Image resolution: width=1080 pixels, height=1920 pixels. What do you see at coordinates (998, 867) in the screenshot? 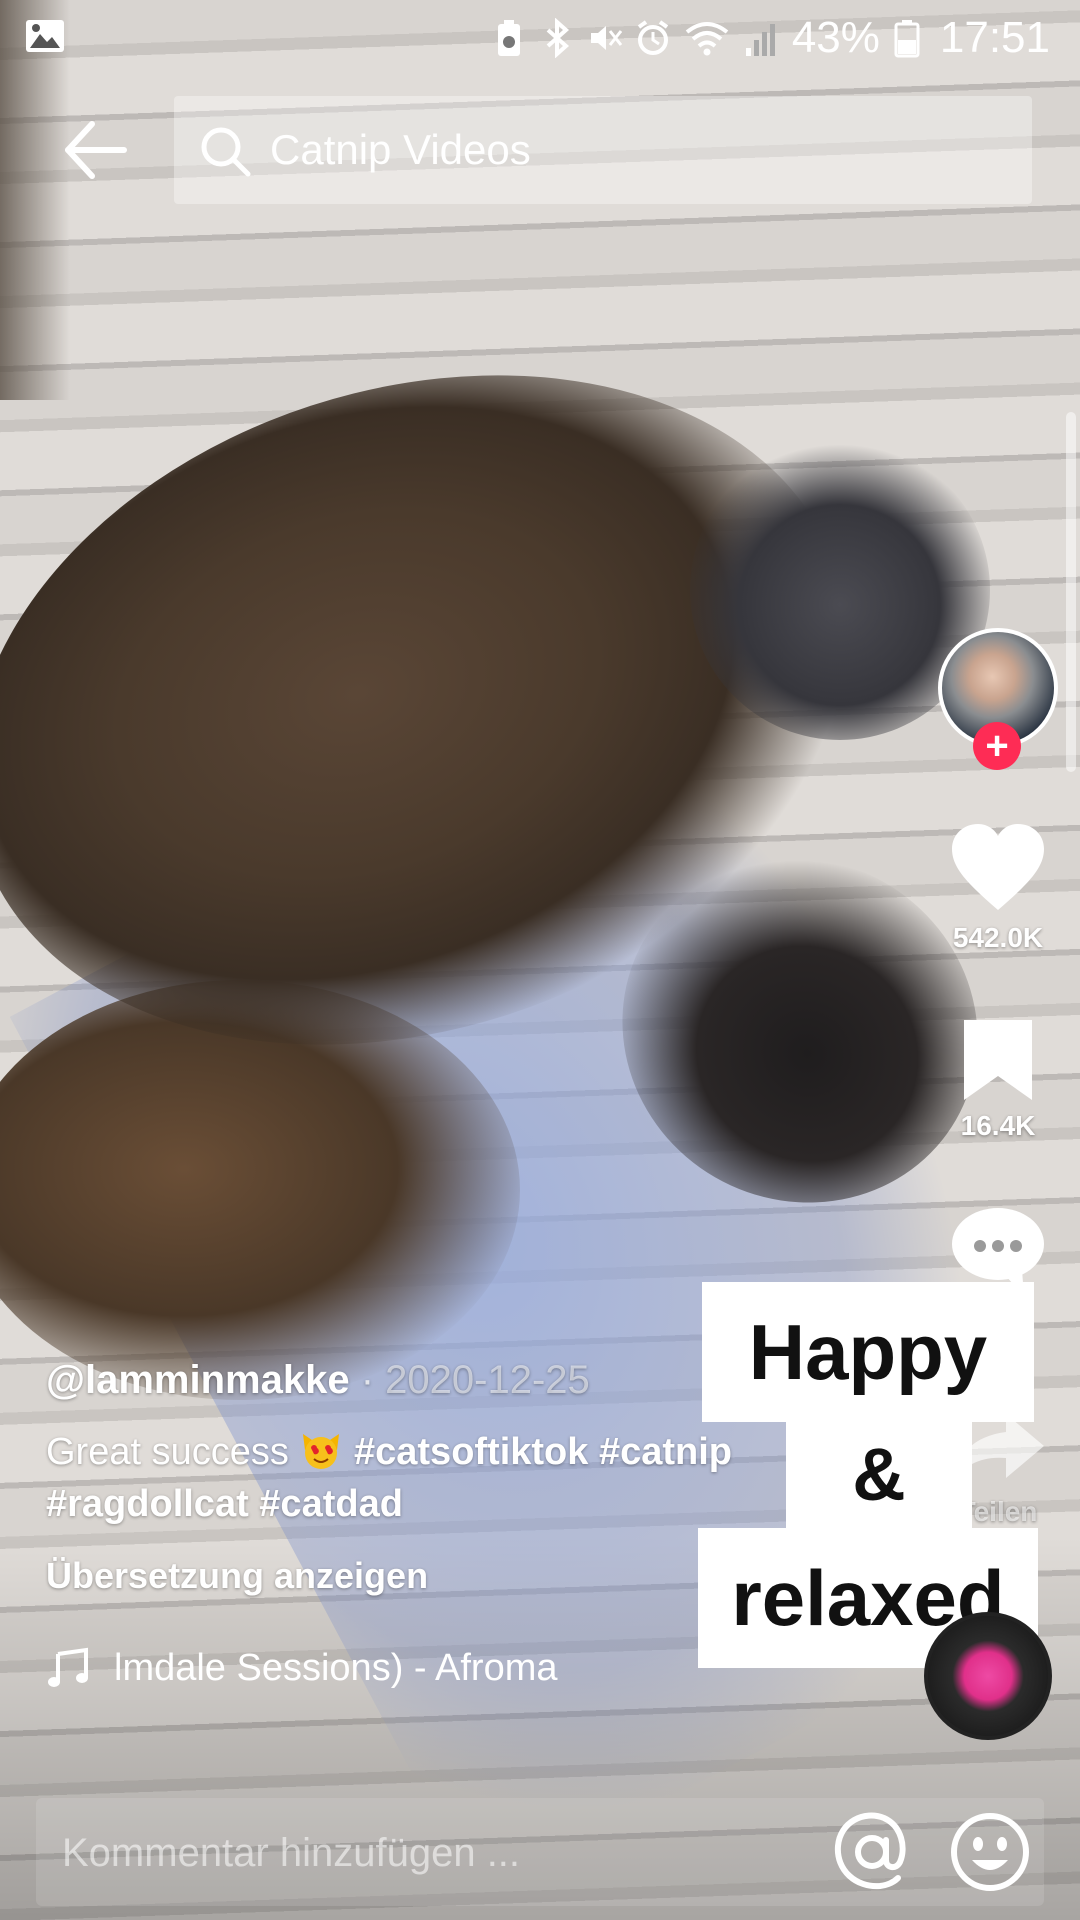
I see `heart-icon` at bounding box center [998, 867].